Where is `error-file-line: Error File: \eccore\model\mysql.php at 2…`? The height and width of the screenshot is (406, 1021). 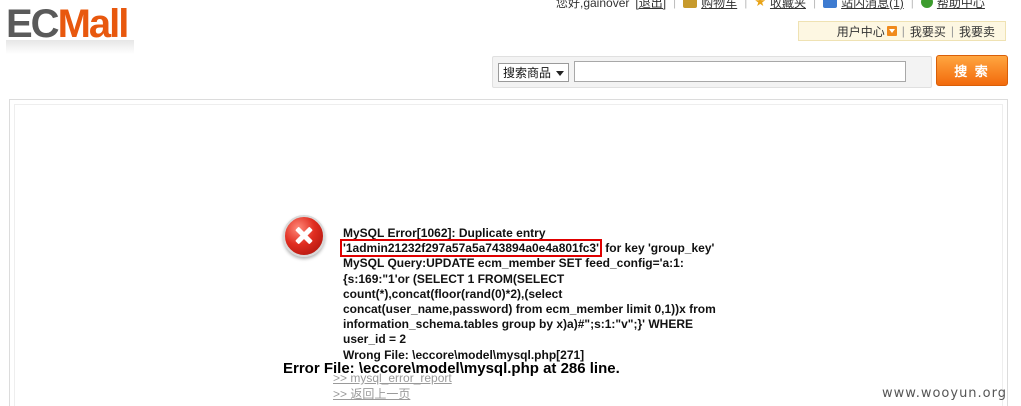 error-file-line: Error File: \eccore\model\mysql.php at 2… is located at coordinates (451, 368).